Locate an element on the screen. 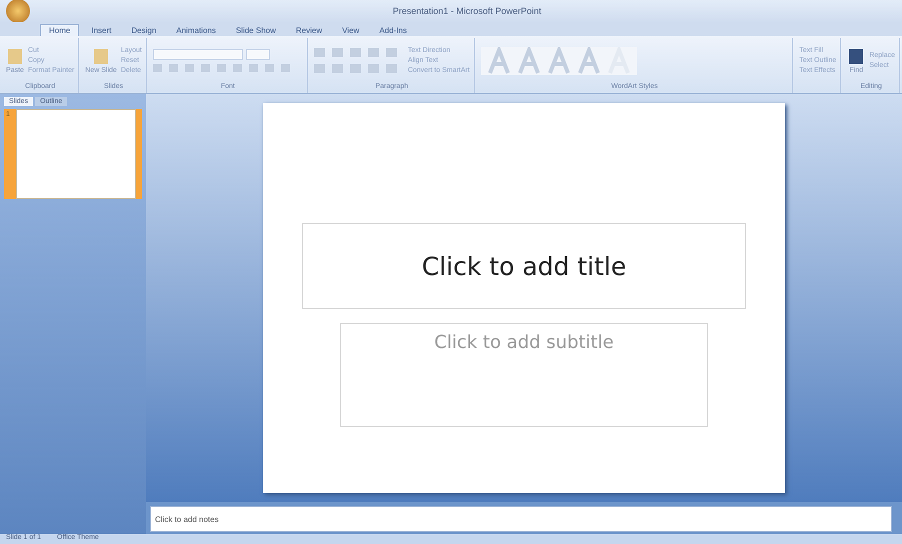  ribbon-tab: Review is located at coordinates (309, 30).